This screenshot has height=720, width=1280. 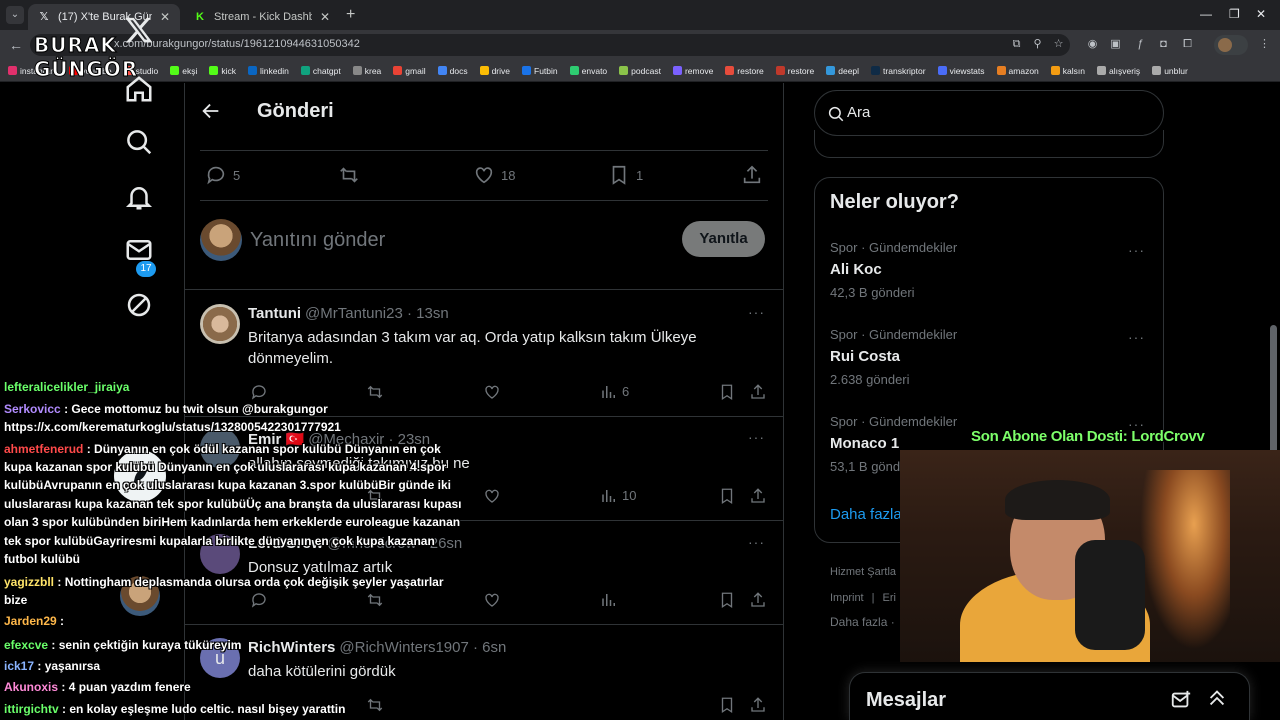 What do you see at coordinates (752, 175) in the screenshot?
I see `share-action-button` at bounding box center [752, 175].